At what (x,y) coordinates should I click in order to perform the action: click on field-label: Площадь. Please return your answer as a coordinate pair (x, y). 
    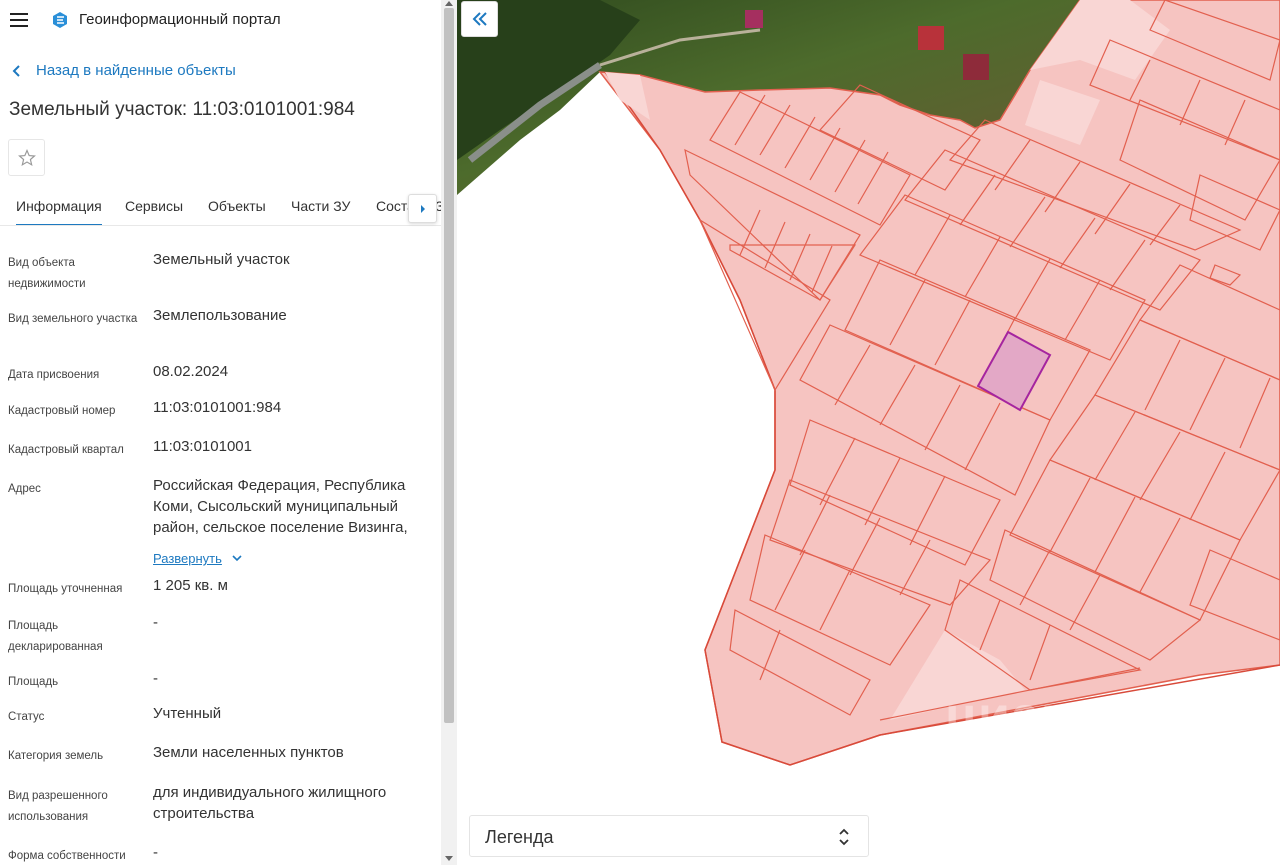
    Looking at the image, I should click on (33, 682).